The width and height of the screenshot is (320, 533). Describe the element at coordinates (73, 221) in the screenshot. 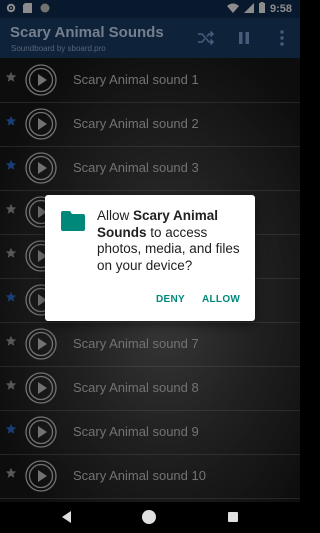

I see `folder-icon` at that location.